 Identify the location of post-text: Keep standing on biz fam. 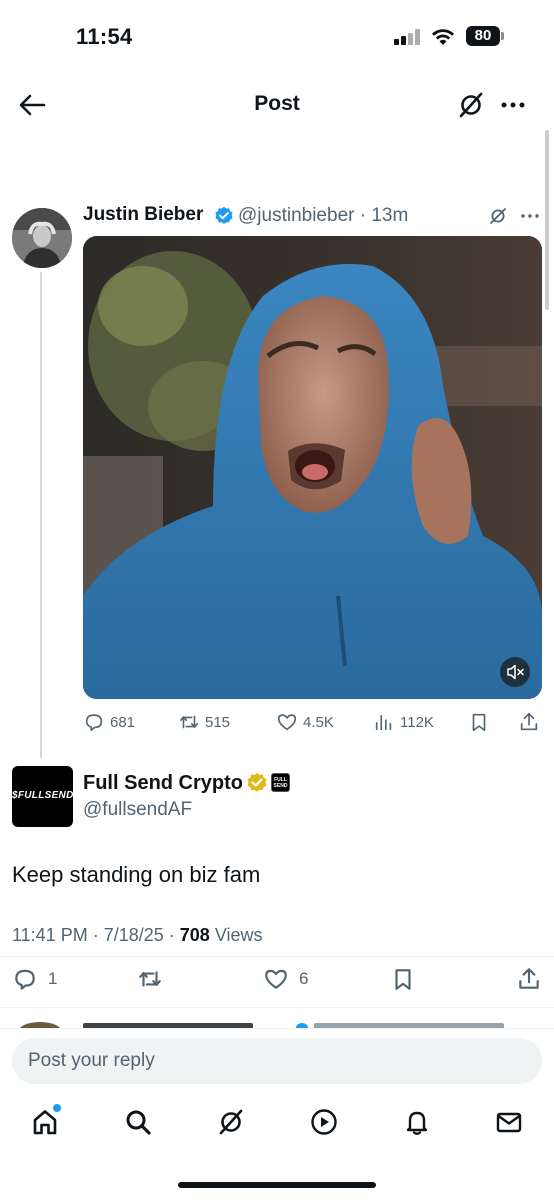
(136, 874).